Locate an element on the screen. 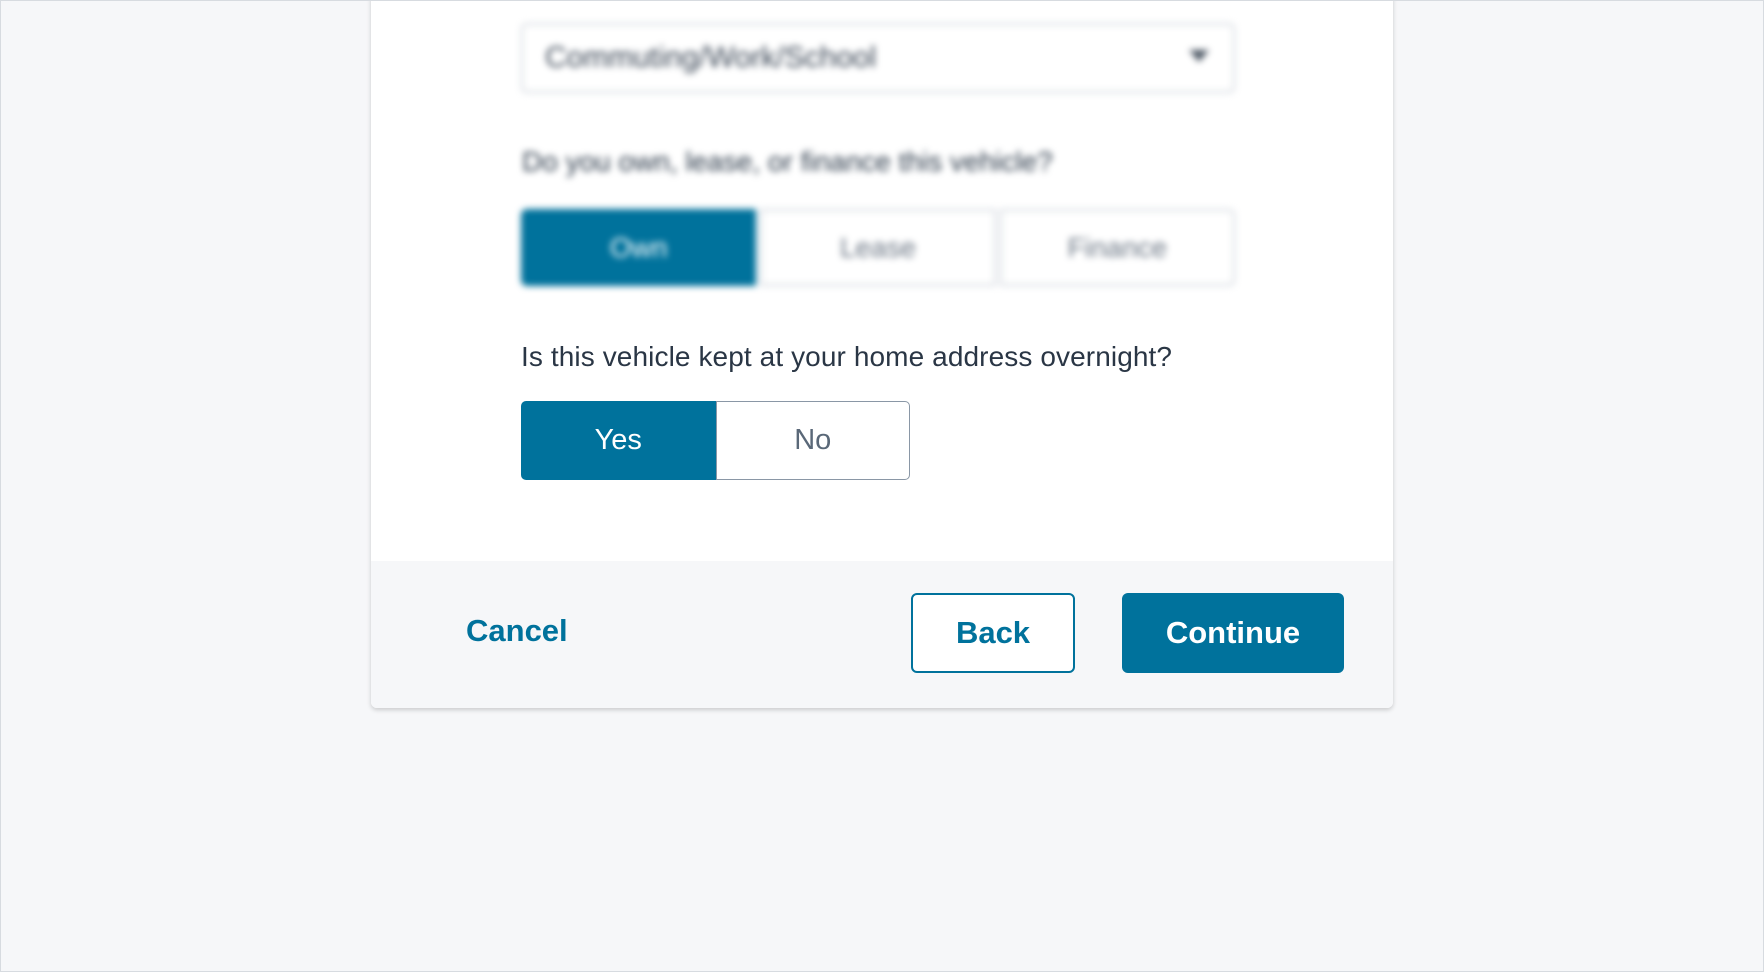 The width and height of the screenshot is (1764, 972). chevron-down-icon is located at coordinates (1199, 56).